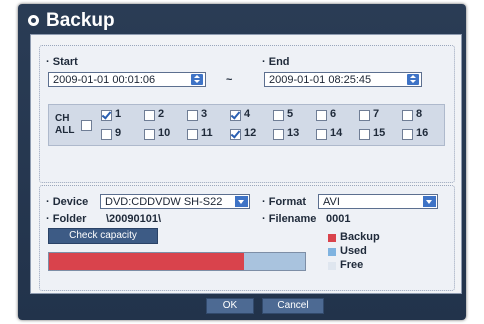  What do you see at coordinates (204, 114) in the screenshot?
I see `channel-3-label: 3` at bounding box center [204, 114].